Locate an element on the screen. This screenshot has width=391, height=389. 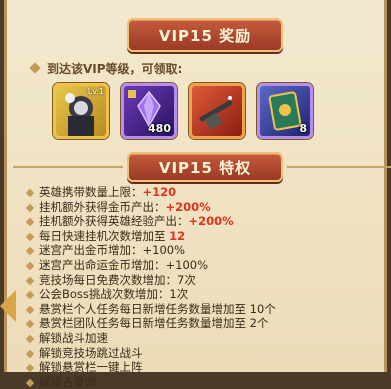
privilege-text: 解锁竞技场跳过战斗 is located at coordinates (91, 352).